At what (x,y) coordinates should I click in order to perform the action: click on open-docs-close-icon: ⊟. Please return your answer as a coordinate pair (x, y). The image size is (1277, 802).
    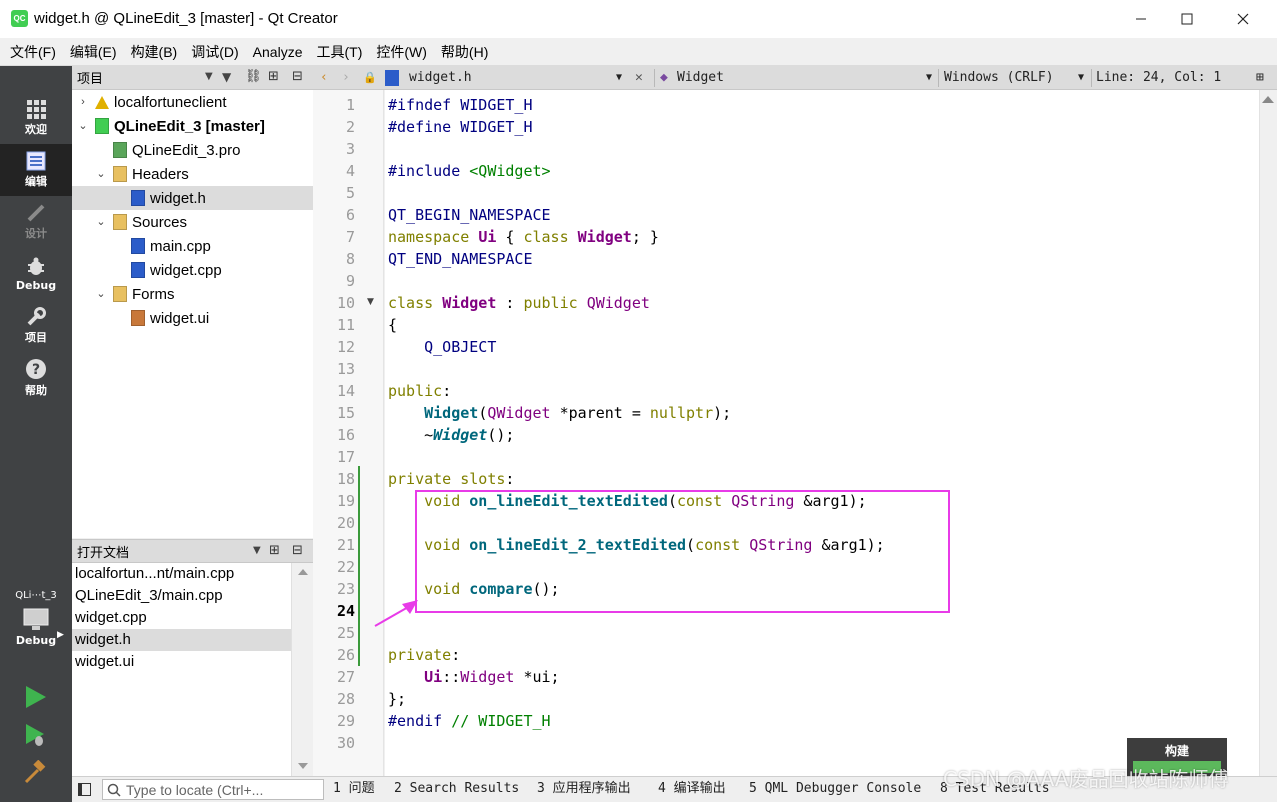
    Looking at the image, I should click on (297, 550).